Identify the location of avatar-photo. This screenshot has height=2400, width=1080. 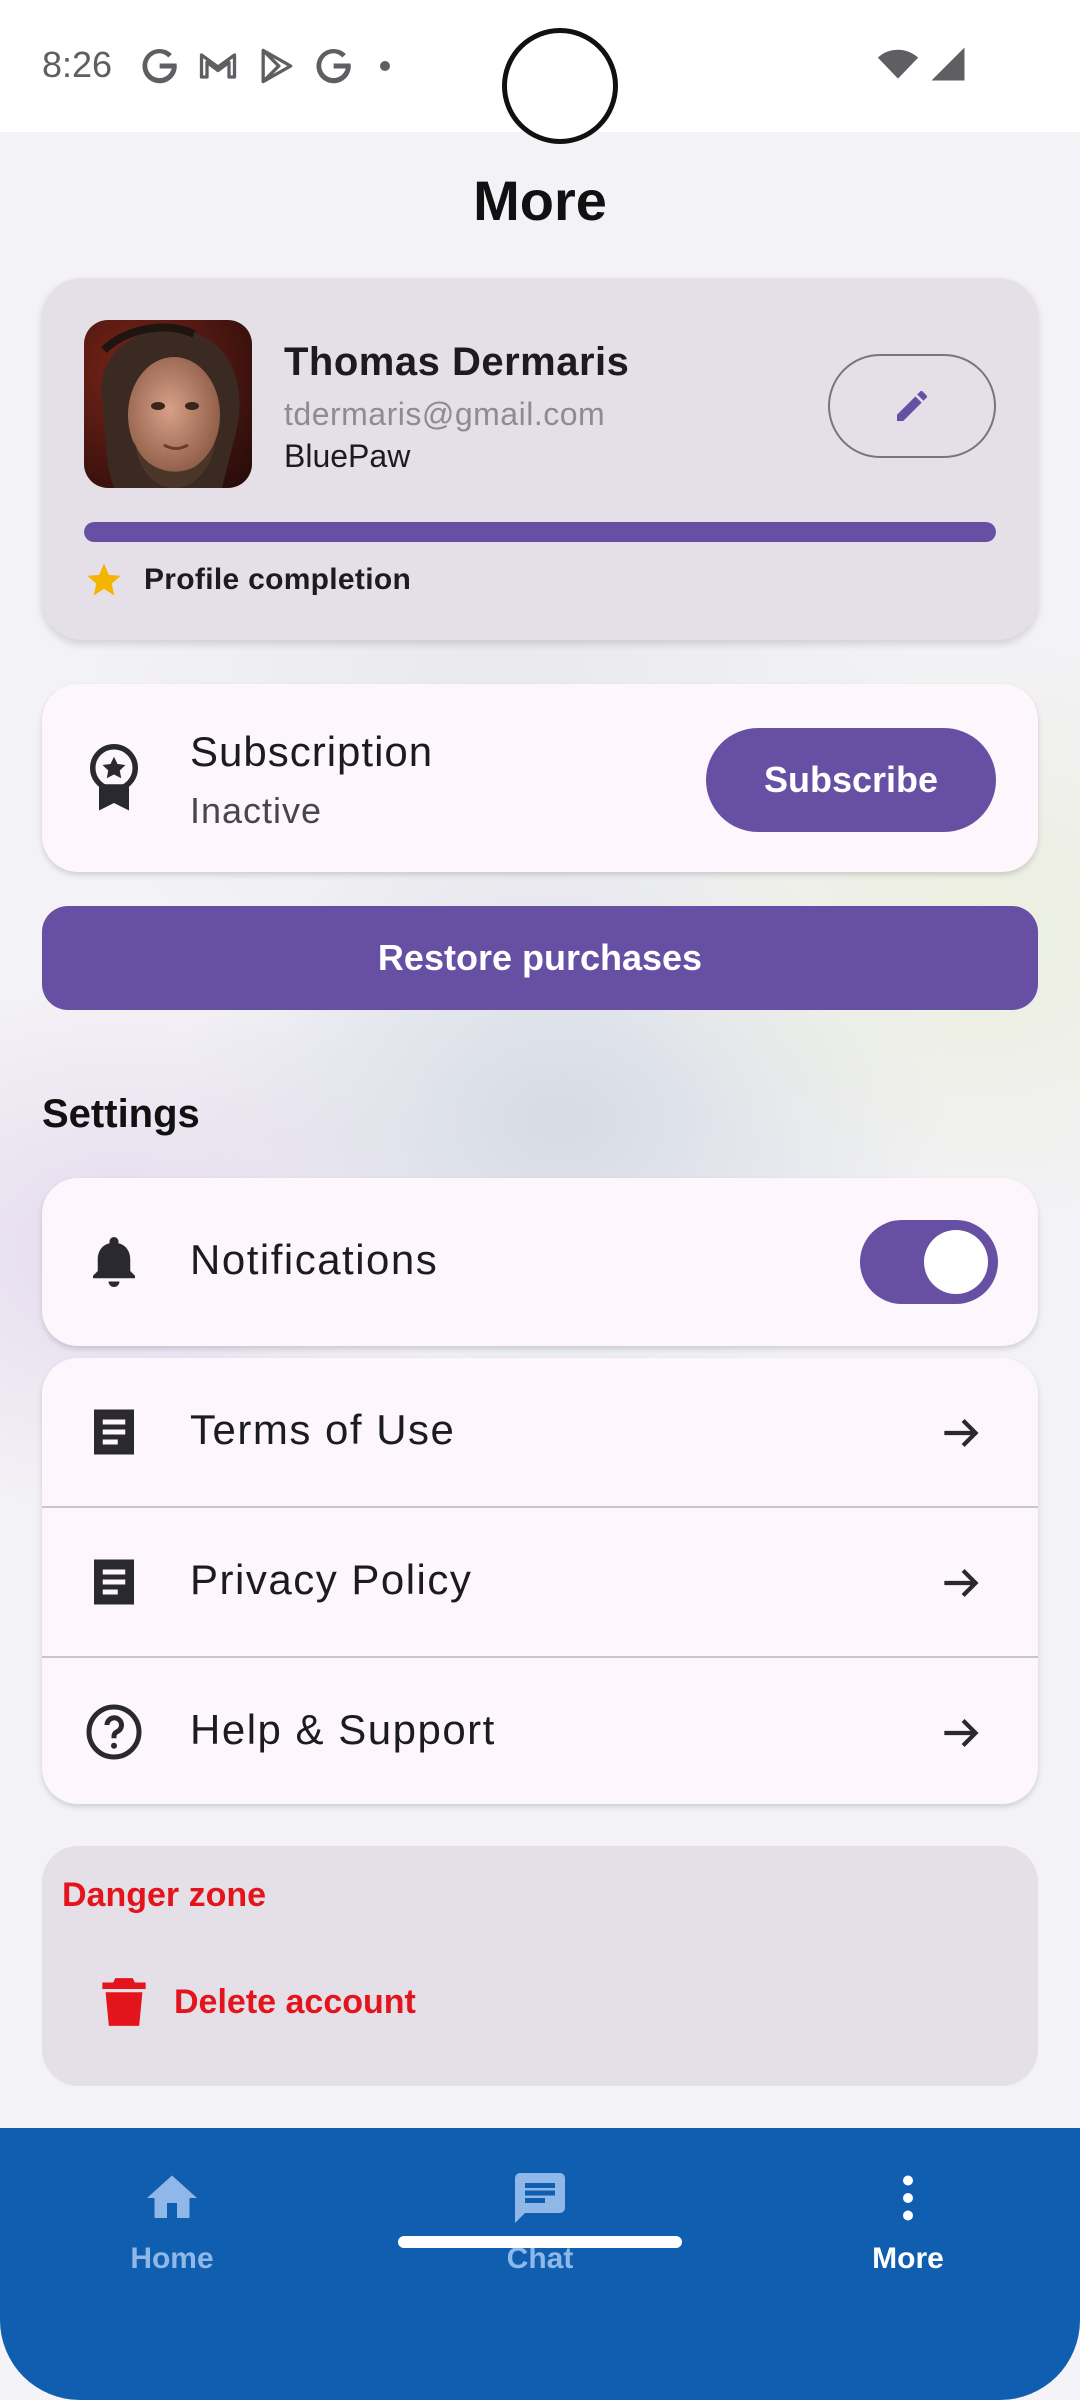
(168, 404).